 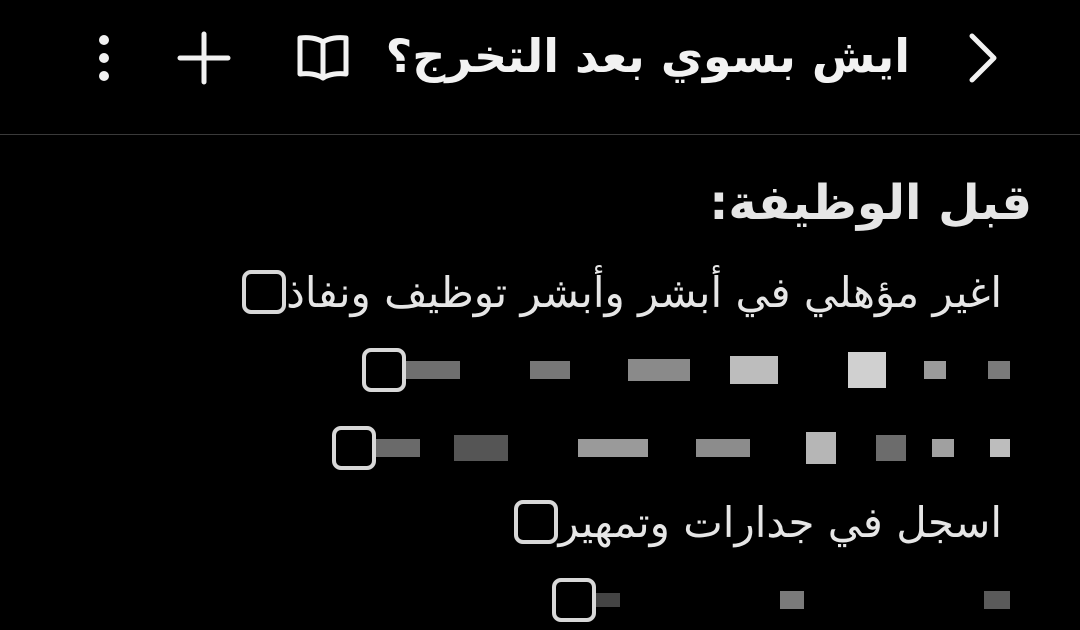 What do you see at coordinates (647, 56) in the screenshot?
I see `page-title: ايش بسوي بعد التخرج؟` at bounding box center [647, 56].